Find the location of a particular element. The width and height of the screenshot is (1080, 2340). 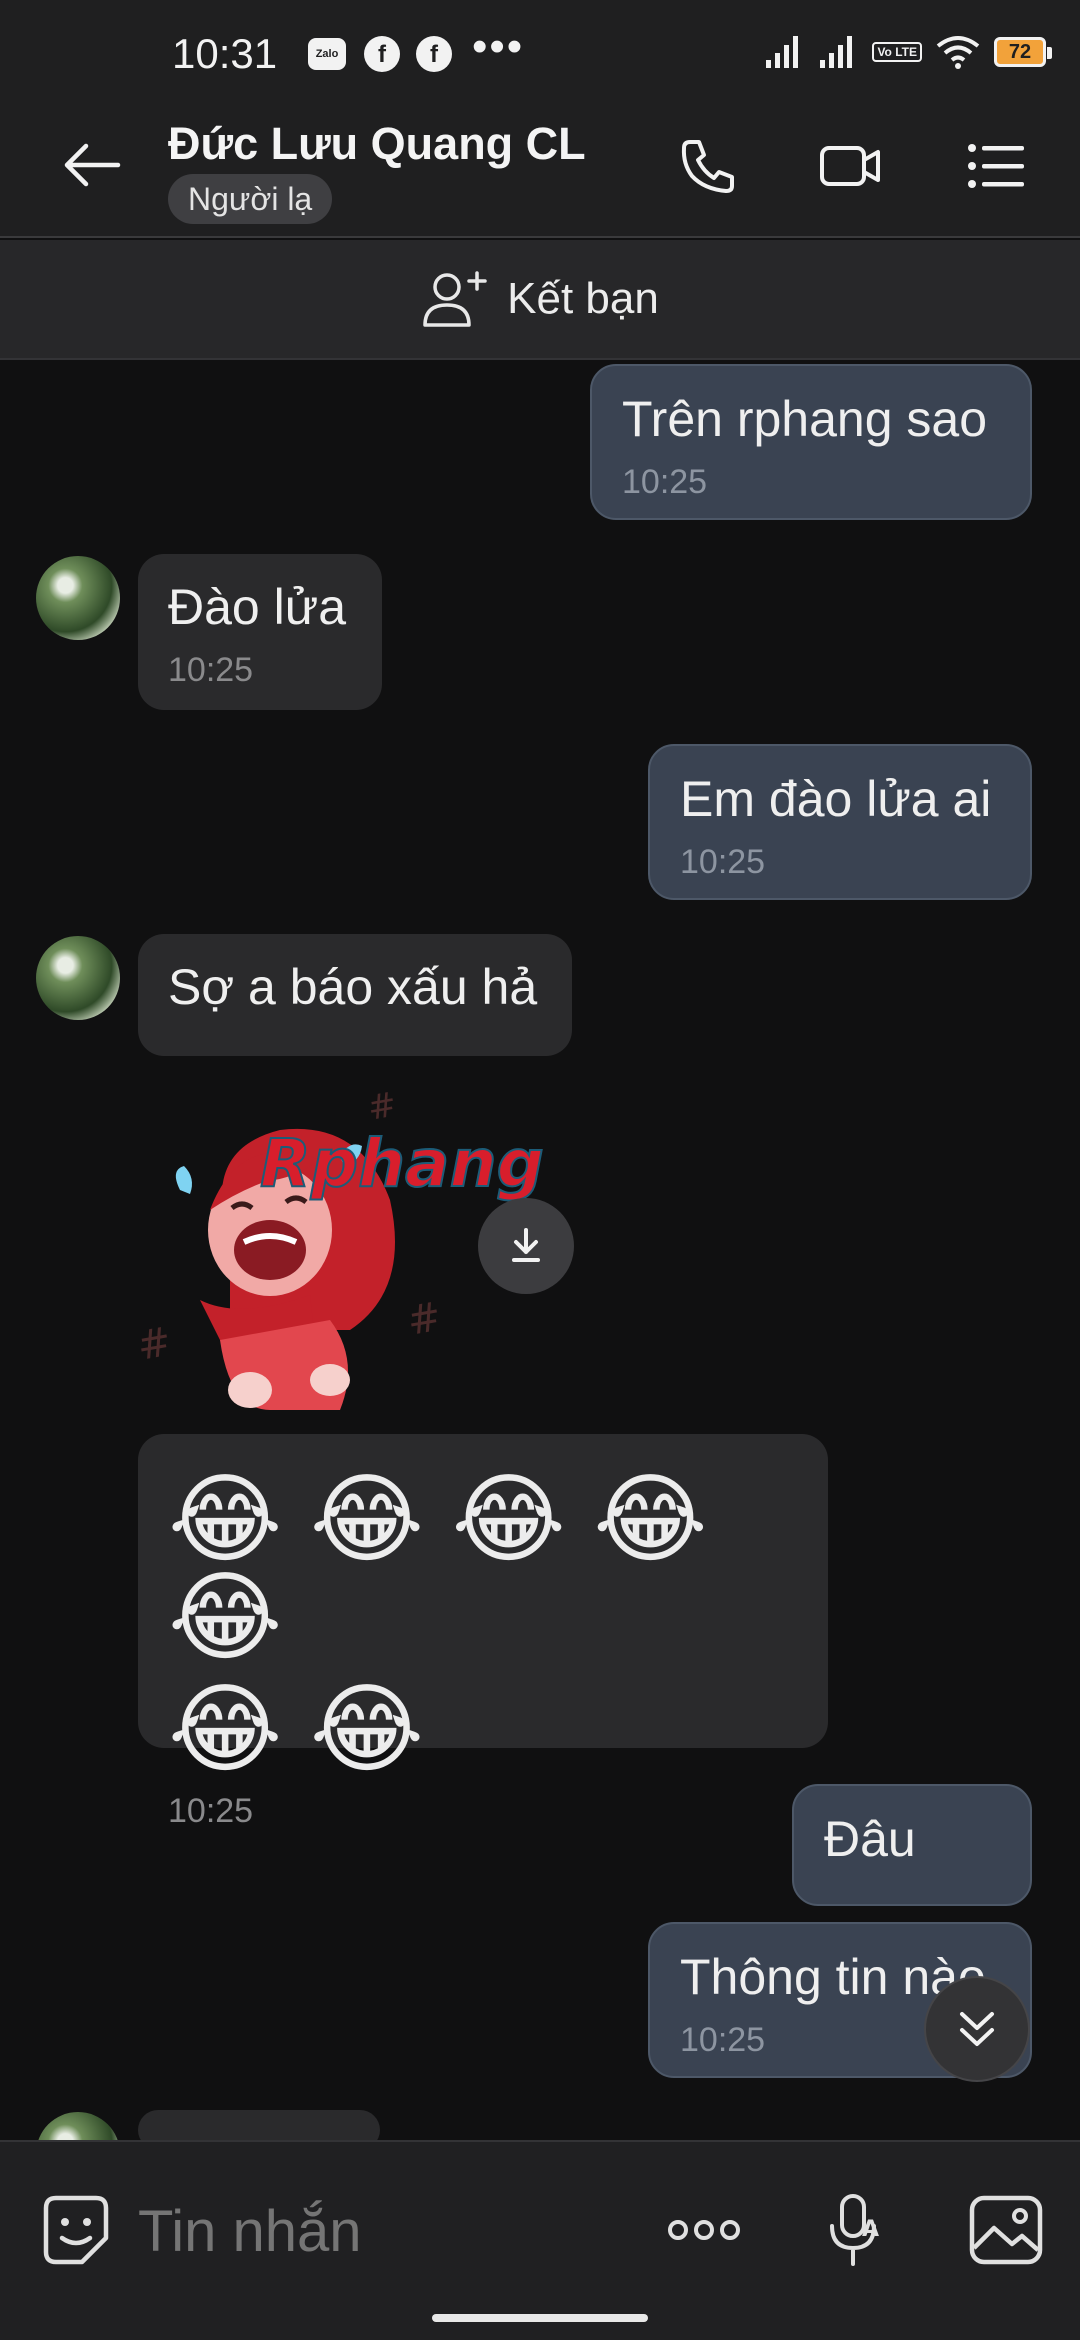

message-bubble-incoming: Đào lửa 10:25 is located at coordinates (260, 632).